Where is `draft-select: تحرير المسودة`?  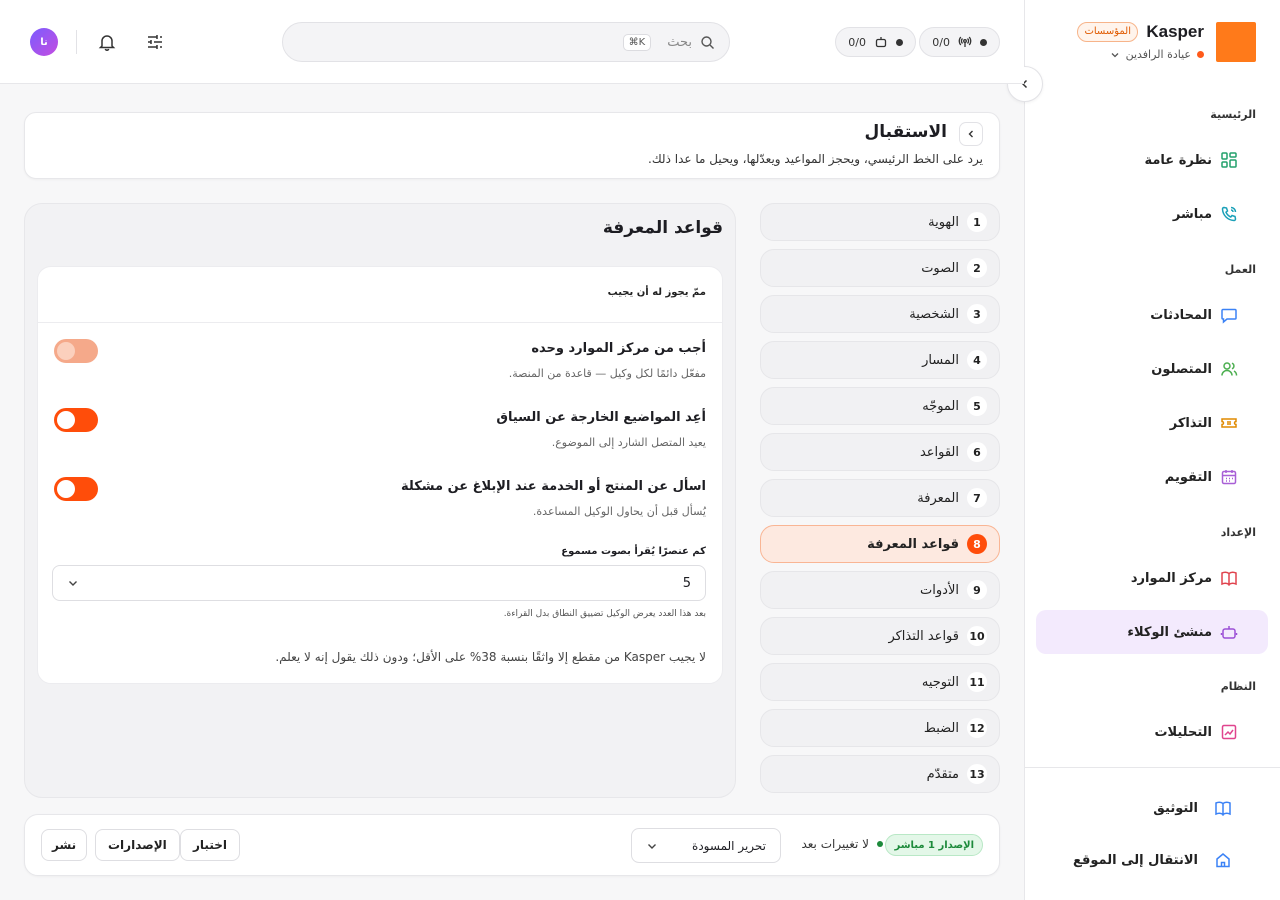
draft-select: تحرير المسودة is located at coordinates (706, 845).